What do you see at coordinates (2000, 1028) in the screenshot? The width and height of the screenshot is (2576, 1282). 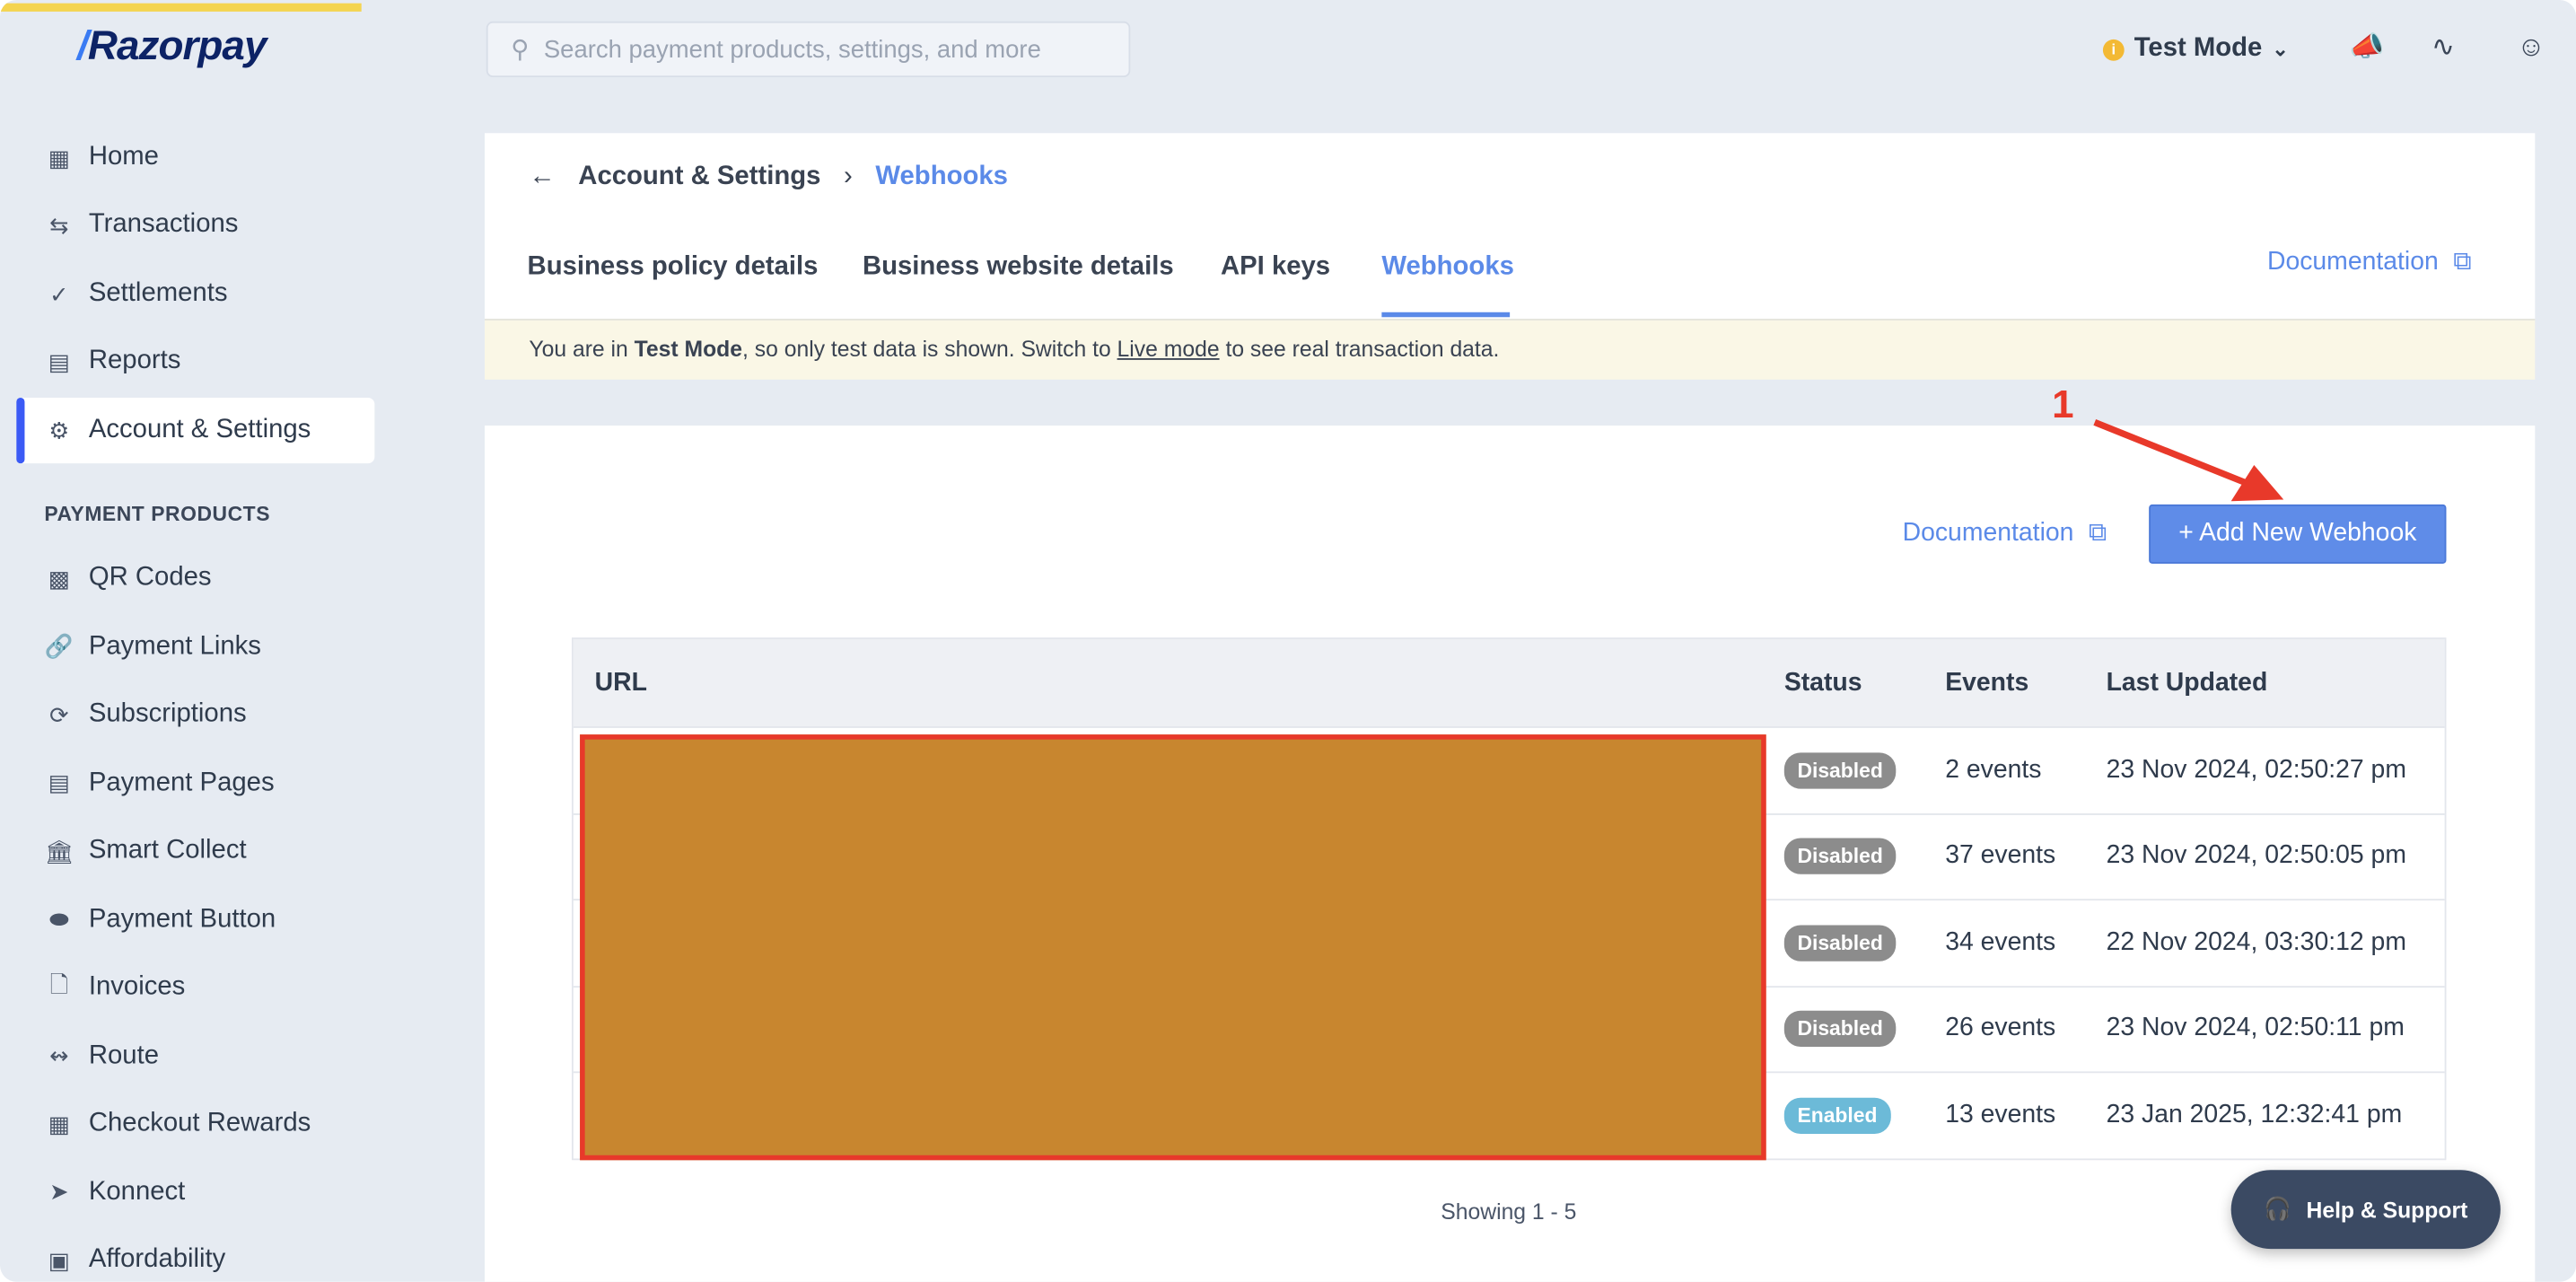 I see `events-count: 26 events` at bounding box center [2000, 1028].